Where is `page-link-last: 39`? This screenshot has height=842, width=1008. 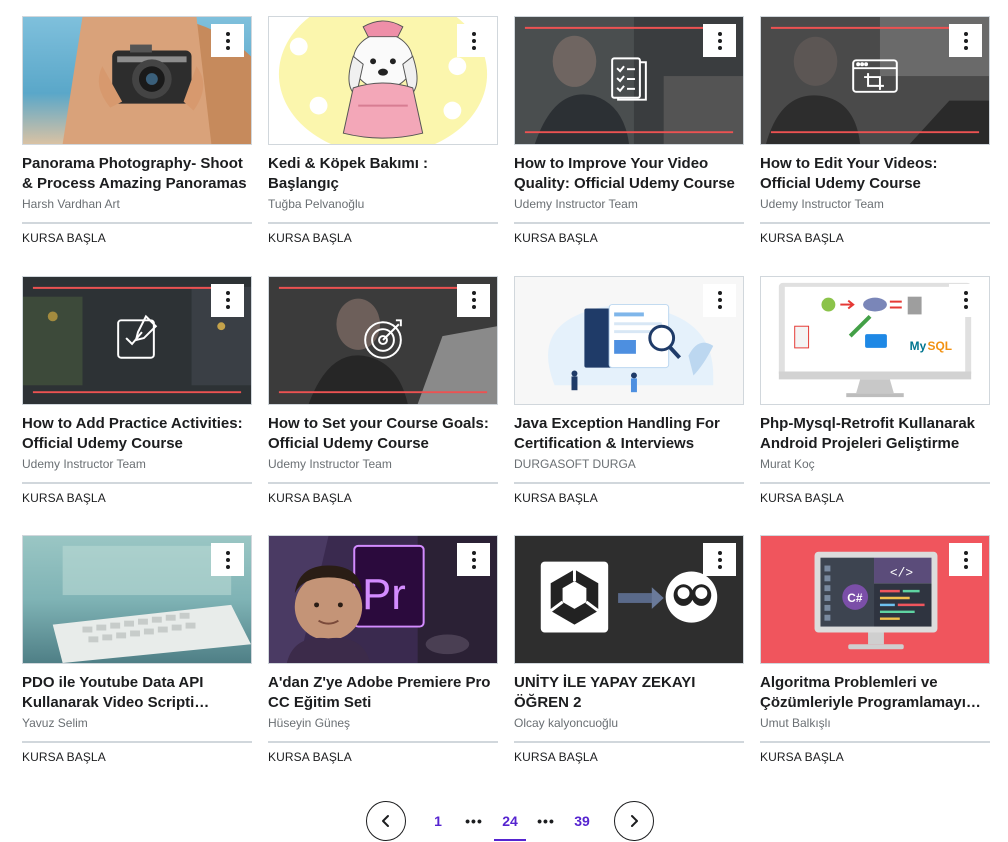 page-link-last: 39 is located at coordinates (582, 821).